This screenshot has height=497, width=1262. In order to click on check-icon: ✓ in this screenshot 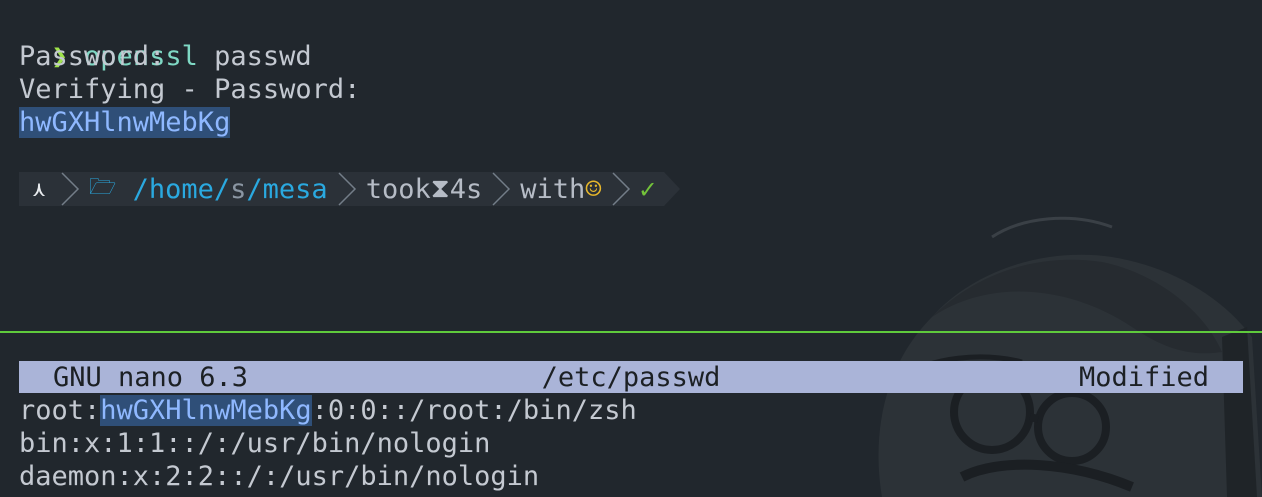, I will do `click(647, 189)`.